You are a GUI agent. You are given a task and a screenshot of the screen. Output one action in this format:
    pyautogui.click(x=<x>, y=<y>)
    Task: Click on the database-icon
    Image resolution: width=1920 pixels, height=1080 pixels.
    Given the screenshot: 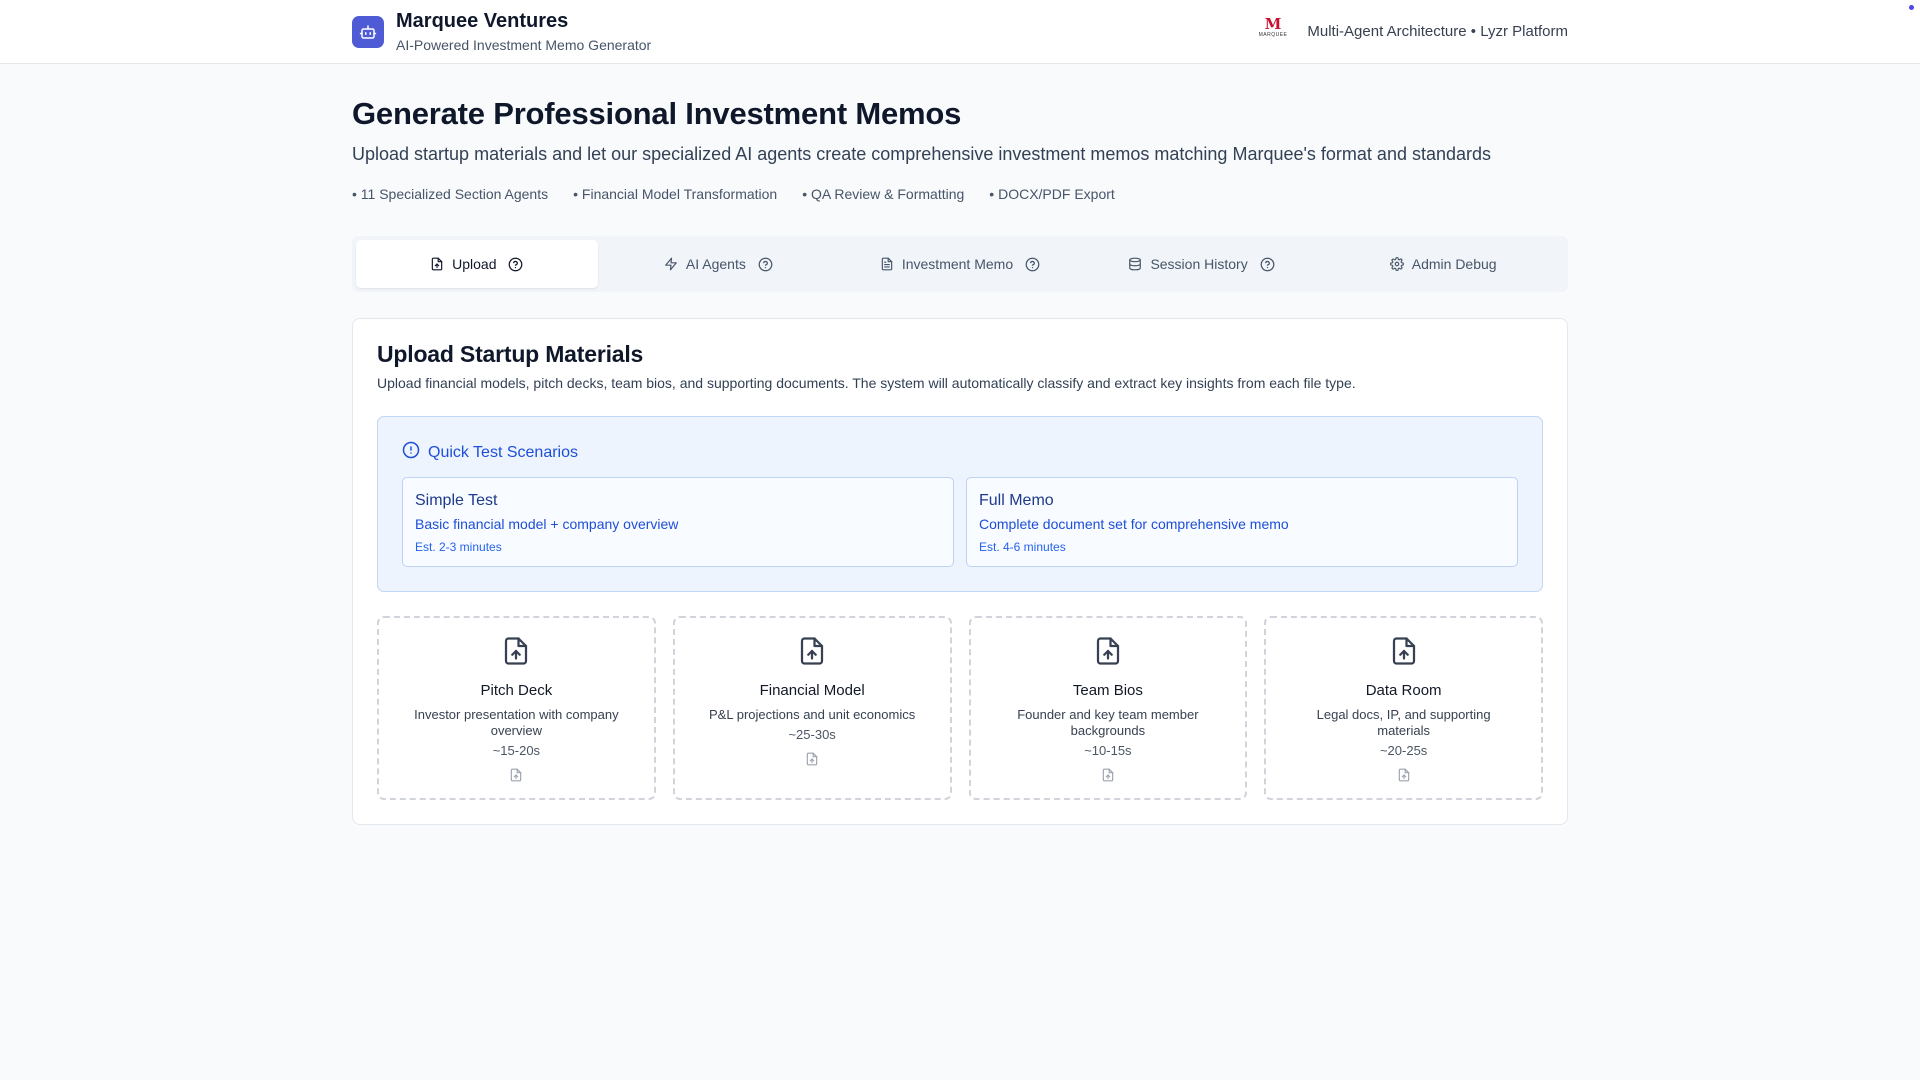 What is the action you would take?
    pyautogui.click(x=1135, y=264)
    